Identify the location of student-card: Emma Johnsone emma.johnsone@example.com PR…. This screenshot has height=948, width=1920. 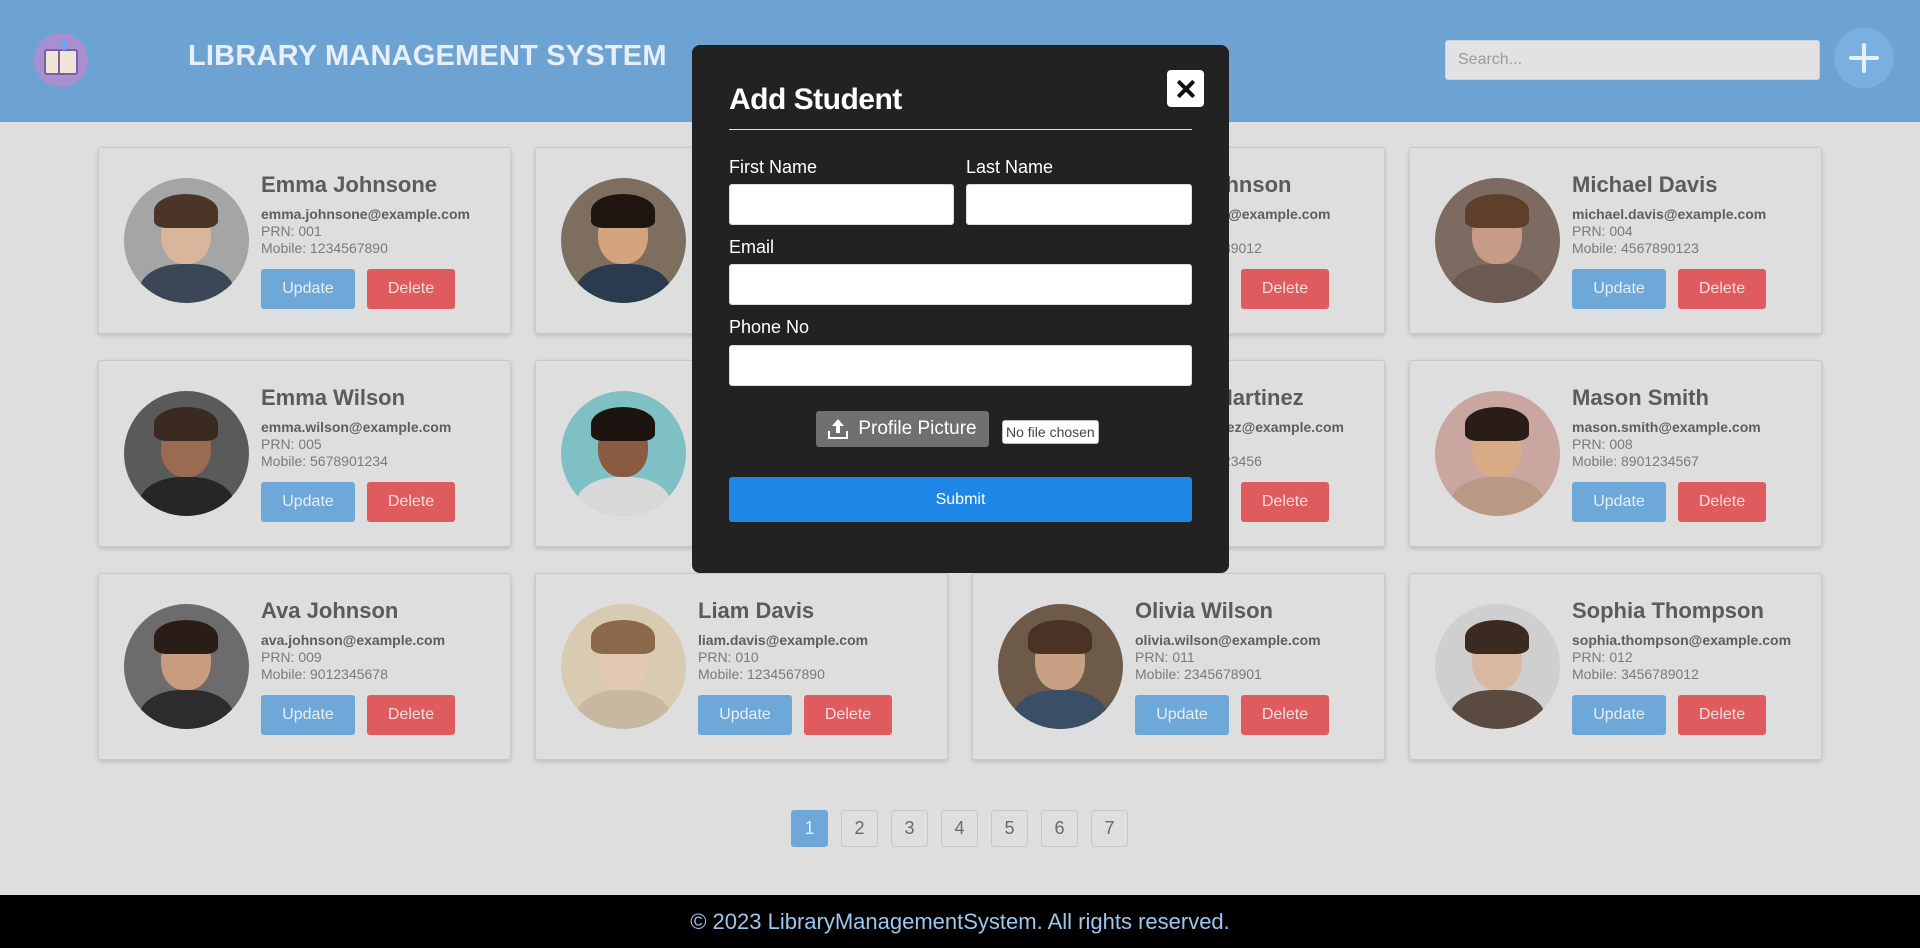
(304, 240).